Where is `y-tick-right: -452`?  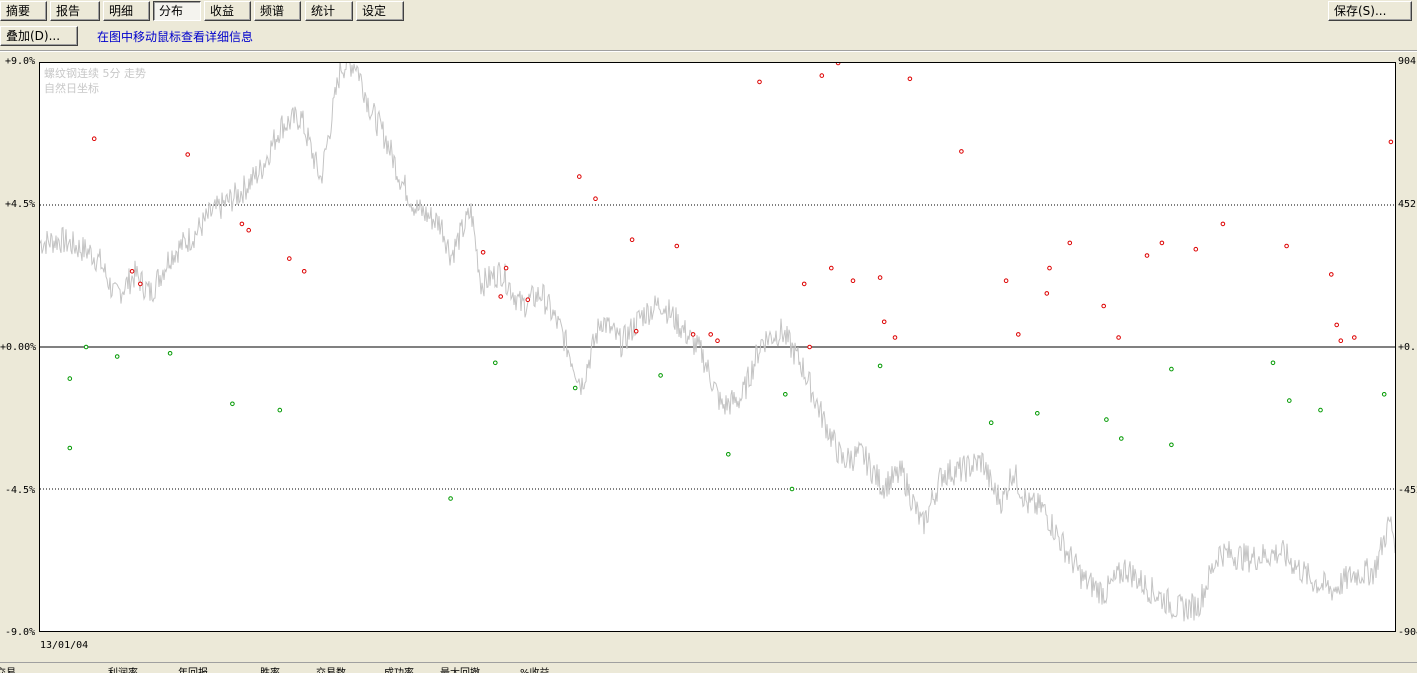 y-tick-right: -452 is located at coordinates (1407, 490).